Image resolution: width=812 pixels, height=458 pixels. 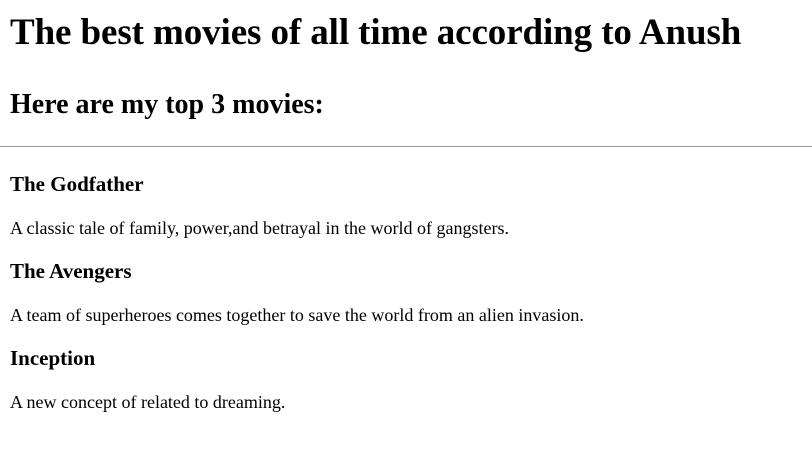 I want to click on movie-title: Inception, so click(x=53, y=358).